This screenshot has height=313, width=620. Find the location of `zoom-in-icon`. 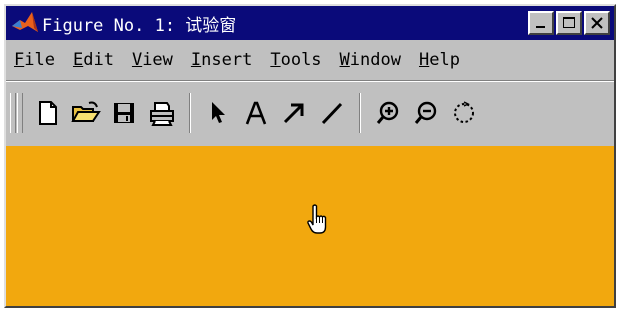

zoom-in-icon is located at coordinates (387, 112).